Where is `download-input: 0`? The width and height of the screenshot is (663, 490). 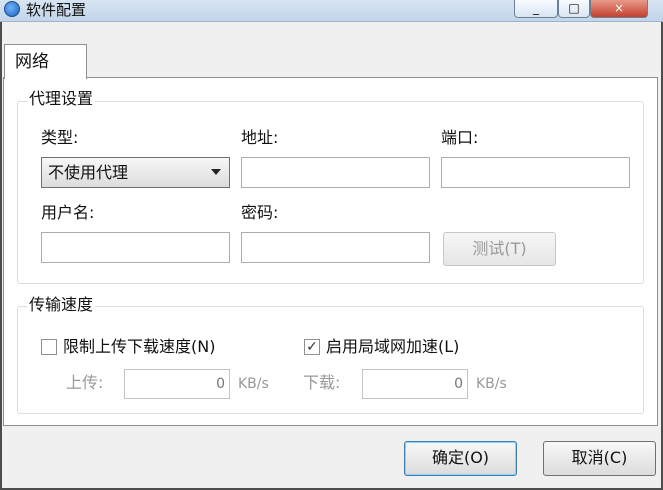
download-input: 0 is located at coordinates (415, 384).